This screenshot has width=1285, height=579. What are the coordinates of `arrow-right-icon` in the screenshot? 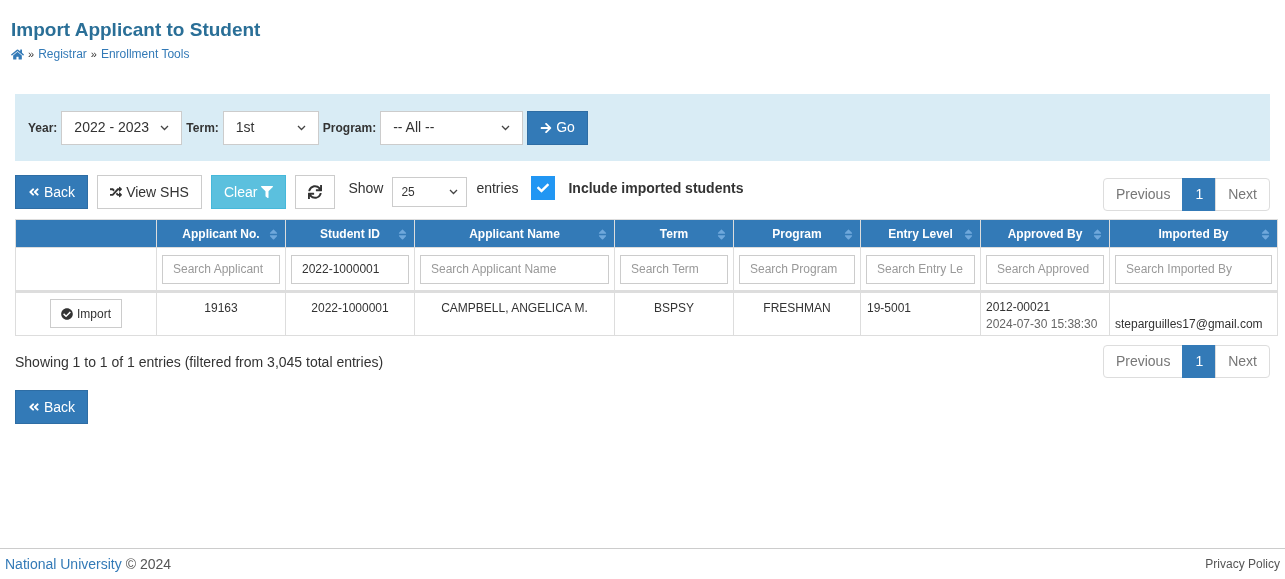 It's located at (546, 127).